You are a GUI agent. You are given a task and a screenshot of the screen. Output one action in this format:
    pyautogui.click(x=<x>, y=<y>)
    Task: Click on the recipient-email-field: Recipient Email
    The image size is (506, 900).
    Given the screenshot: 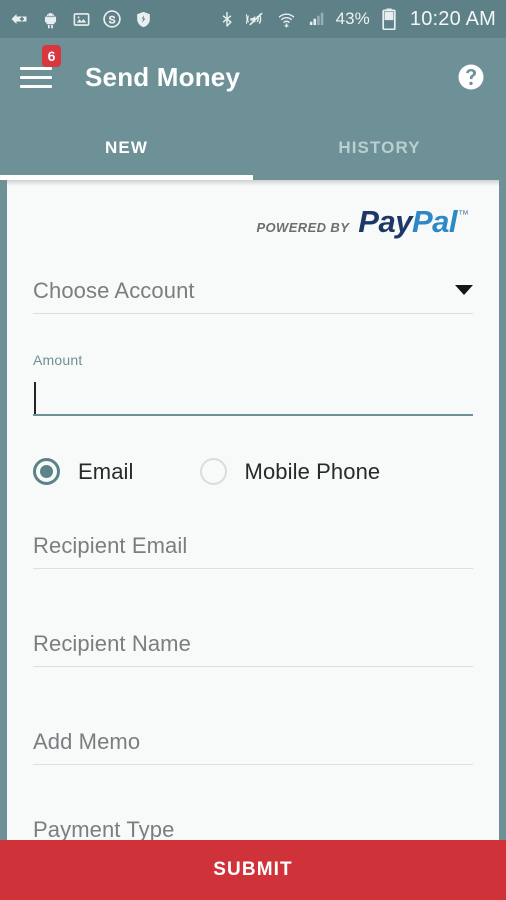 What is the action you would take?
    pyautogui.click(x=253, y=551)
    